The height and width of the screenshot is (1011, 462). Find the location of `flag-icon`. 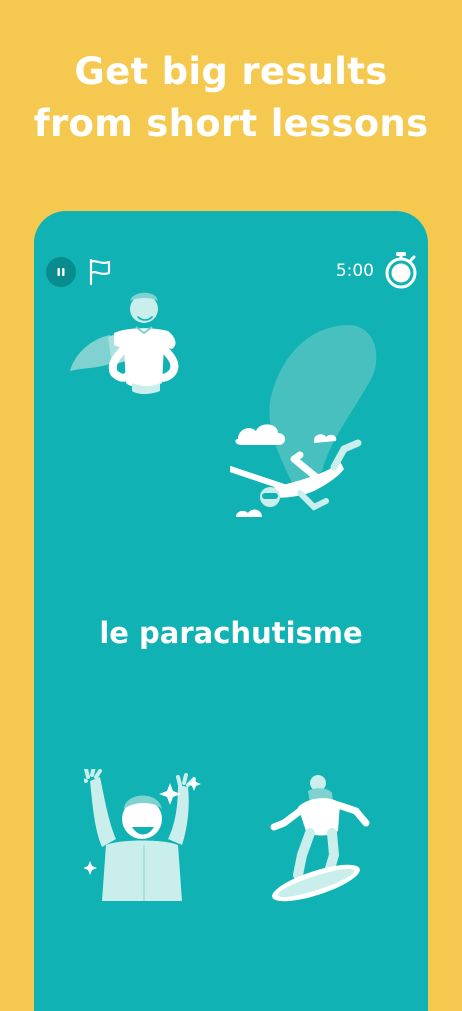

flag-icon is located at coordinates (100, 272).